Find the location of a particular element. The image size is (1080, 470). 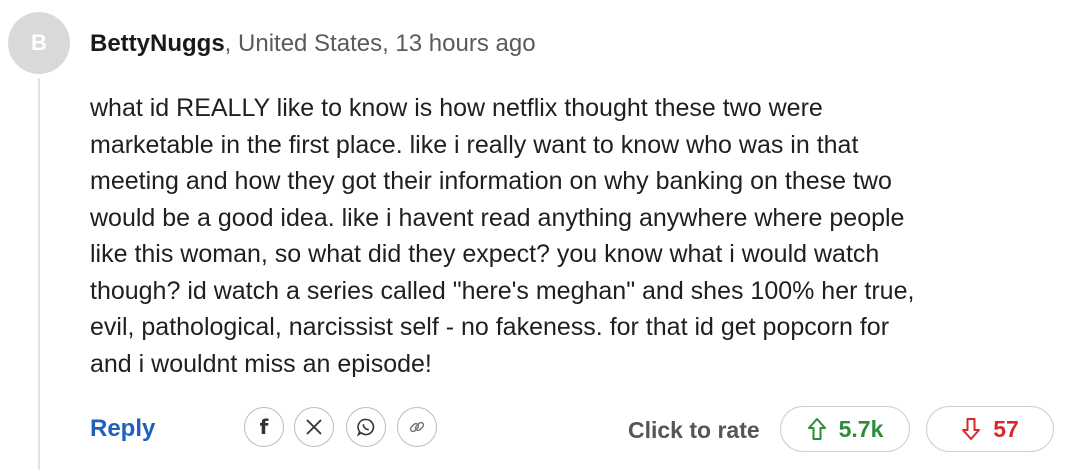

author-name: BettyNuggs is located at coordinates (157, 43).